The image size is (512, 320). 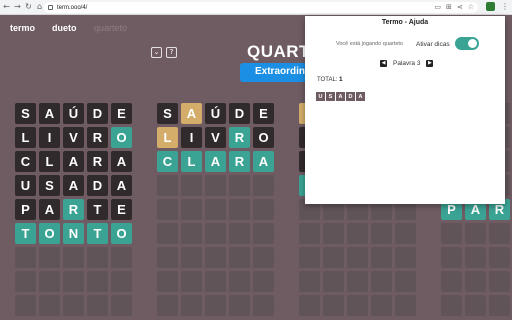 I want to click on address-bar: term.ooo/4/ ▭ ⊞ ⋖ ☆, so click(x=261, y=7).